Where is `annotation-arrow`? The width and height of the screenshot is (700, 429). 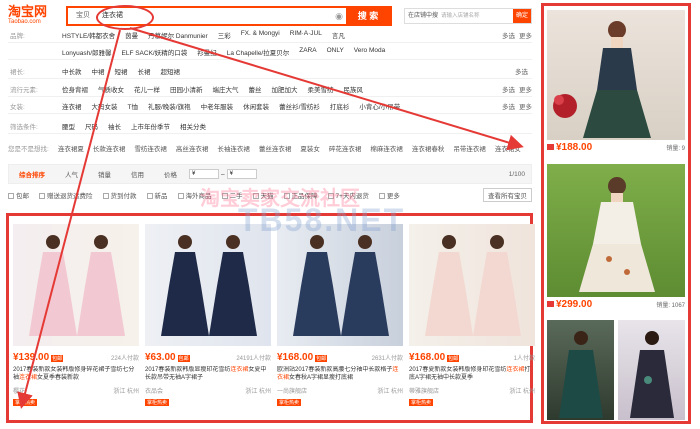 annotation-arrow is located at coordinates (69, 219).